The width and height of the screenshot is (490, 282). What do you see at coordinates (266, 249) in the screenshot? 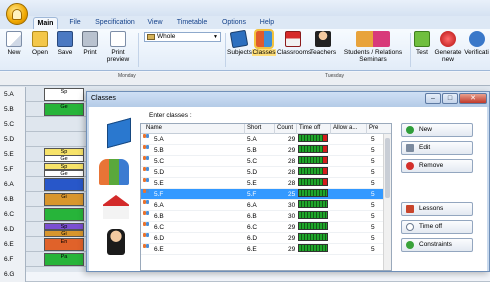
I see `table-row: 6.E 6.E 29 5` at bounding box center [266, 249].